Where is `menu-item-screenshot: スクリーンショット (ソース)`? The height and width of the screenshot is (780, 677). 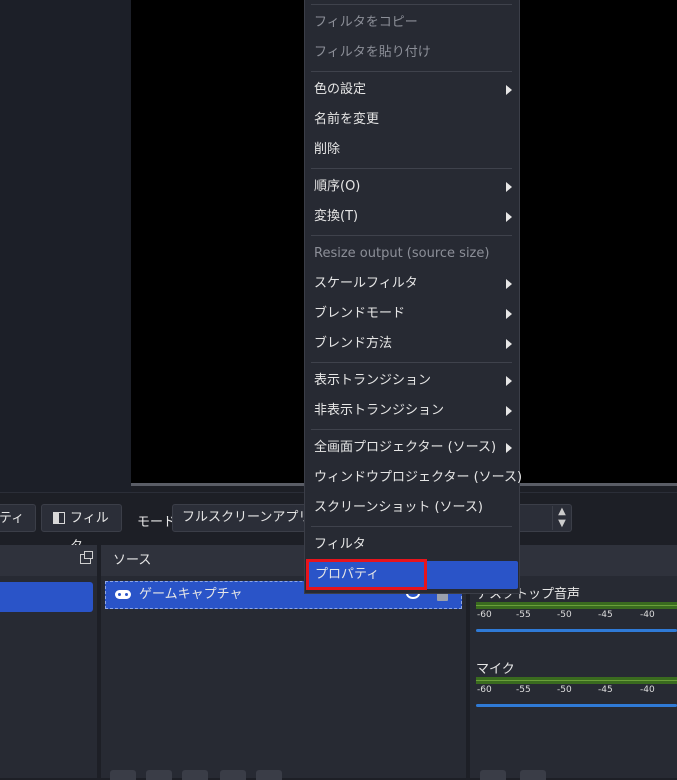
menu-item-screenshot: スクリーンショット (ソース) is located at coordinates (412, 508).